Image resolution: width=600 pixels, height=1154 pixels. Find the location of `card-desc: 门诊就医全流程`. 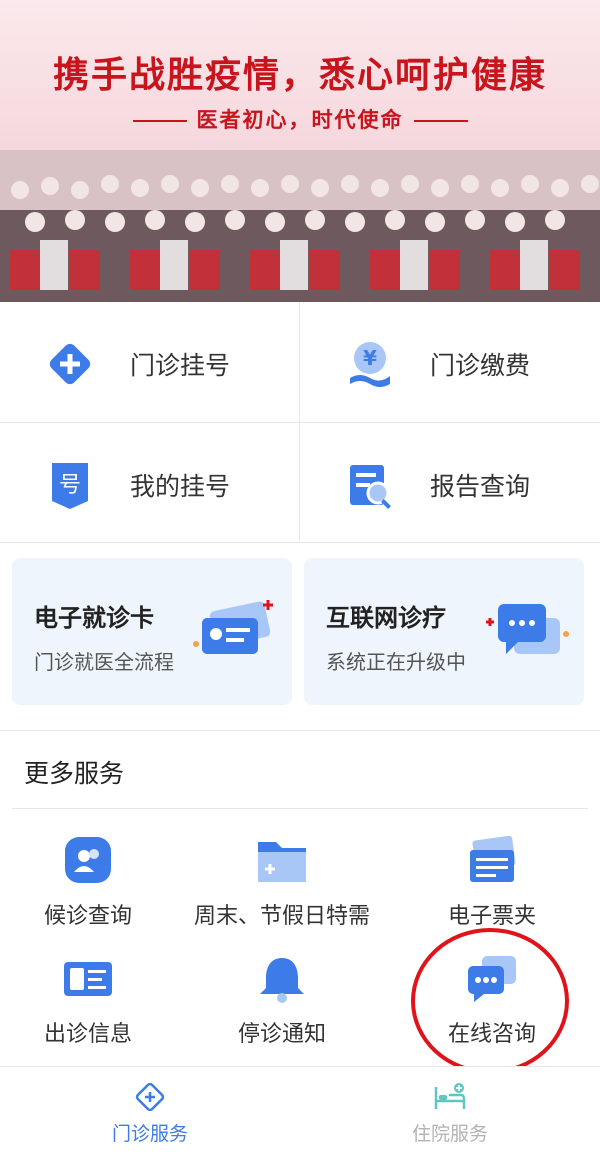

card-desc: 门诊就医全流程 is located at coordinates (104, 662).